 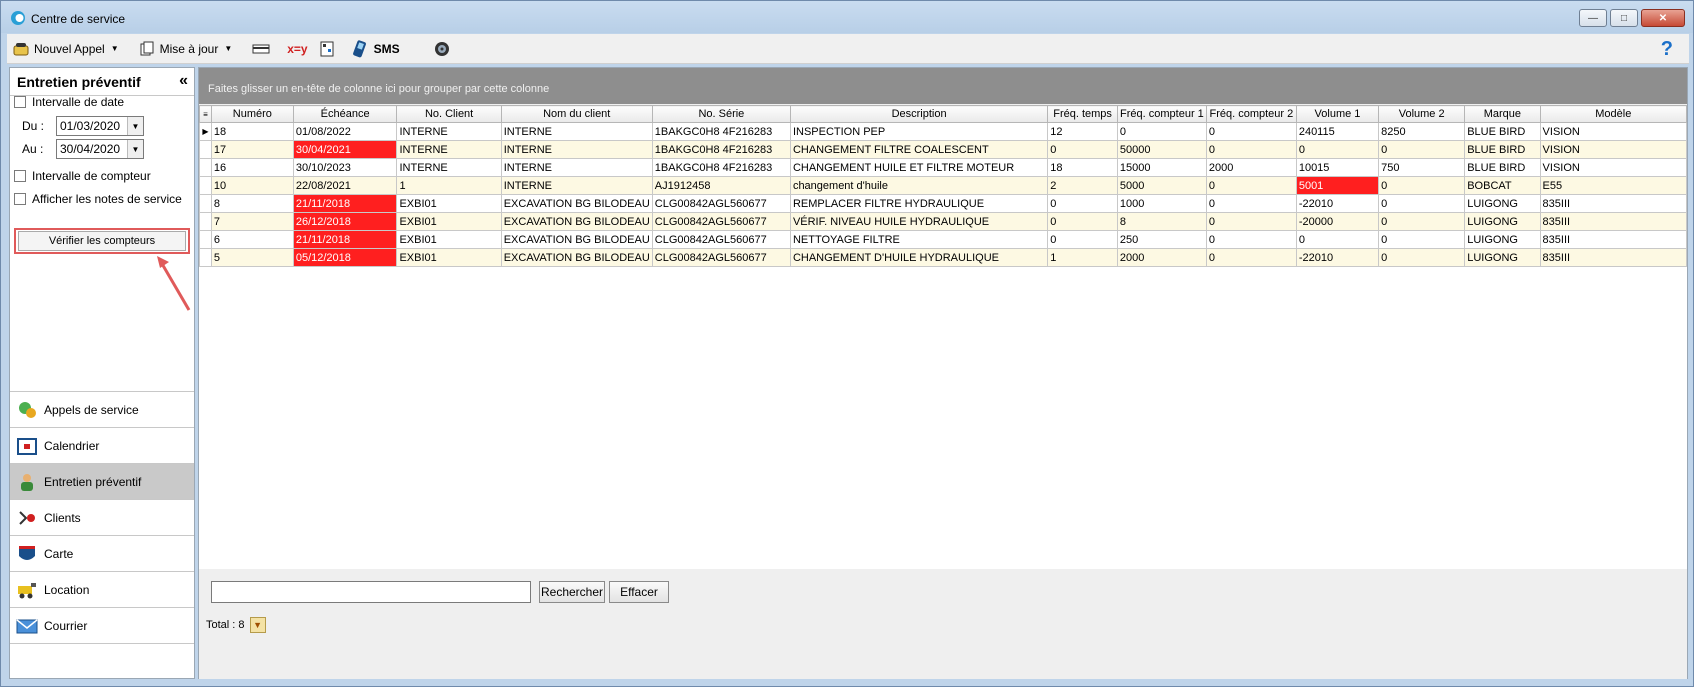 I want to click on table-cell: 16, so click(x=252, y=167).